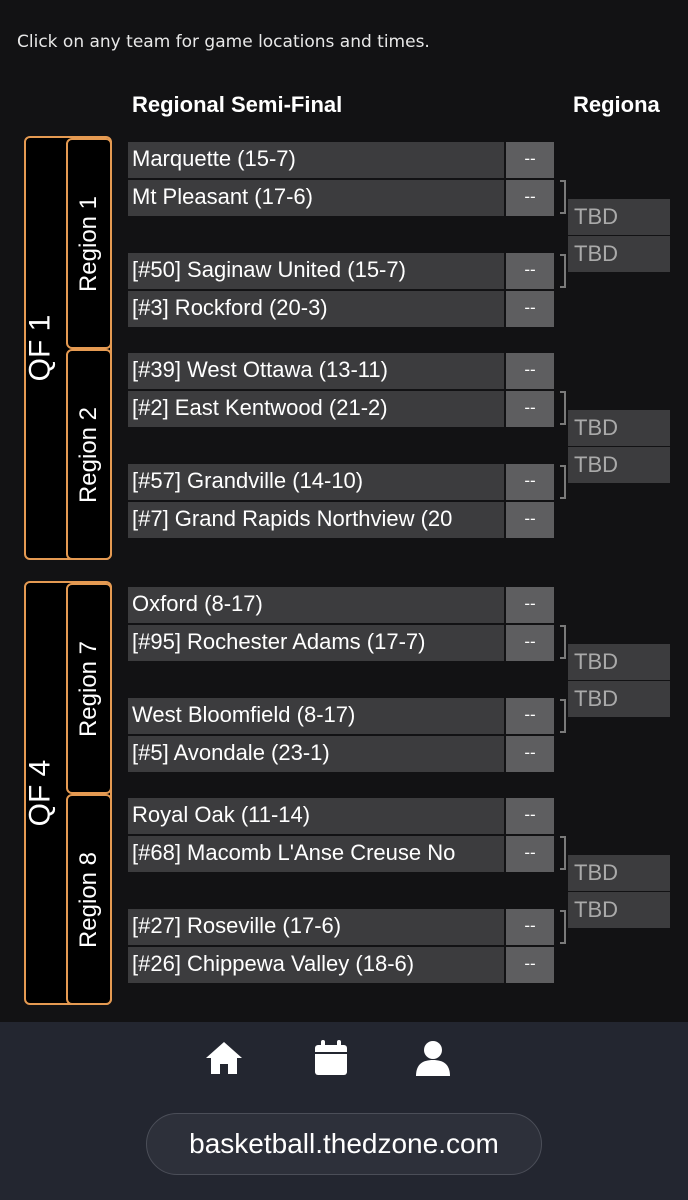 The width and height of the screenshot is (688, 1200). Describe the element at coordinates (344, 1144) in the screenshot. I see `url-bar: basketball.thedzone.com` at that location.